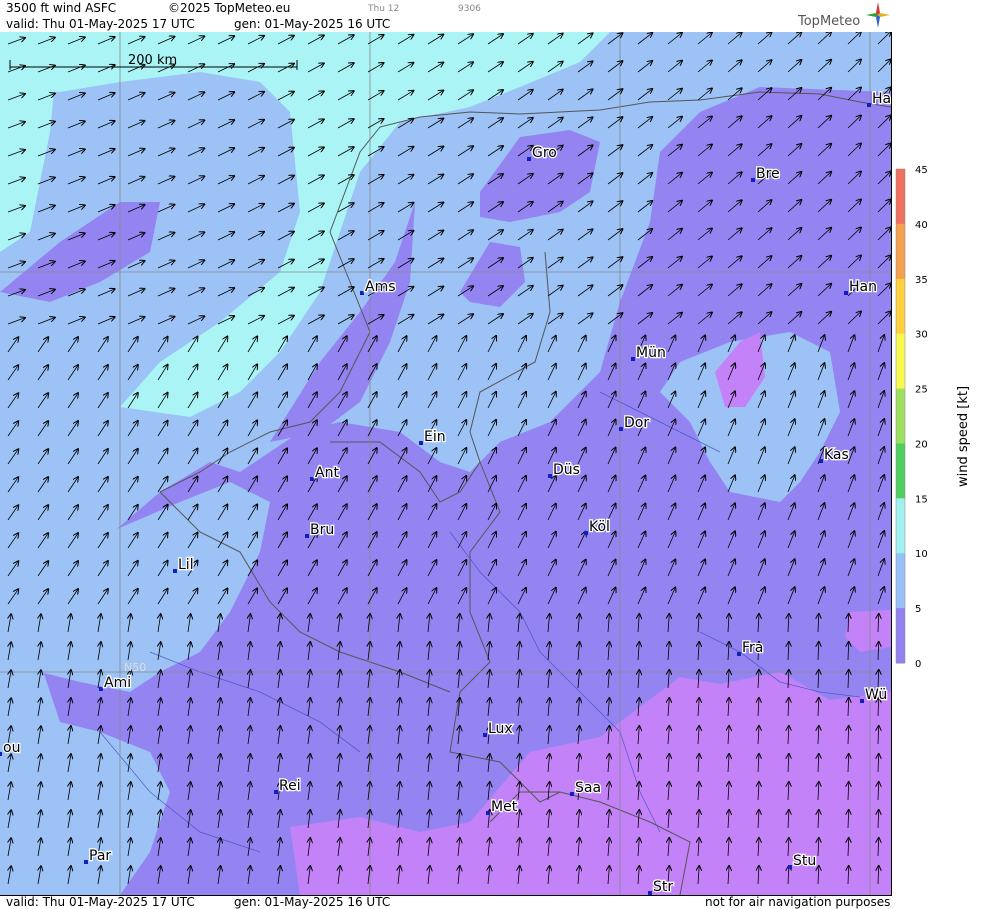 The height and width of the screenshot is (909, 983). Describe the element at coordinates (290, 786) in the screenshot. I see `city-label: Rei` at that location.